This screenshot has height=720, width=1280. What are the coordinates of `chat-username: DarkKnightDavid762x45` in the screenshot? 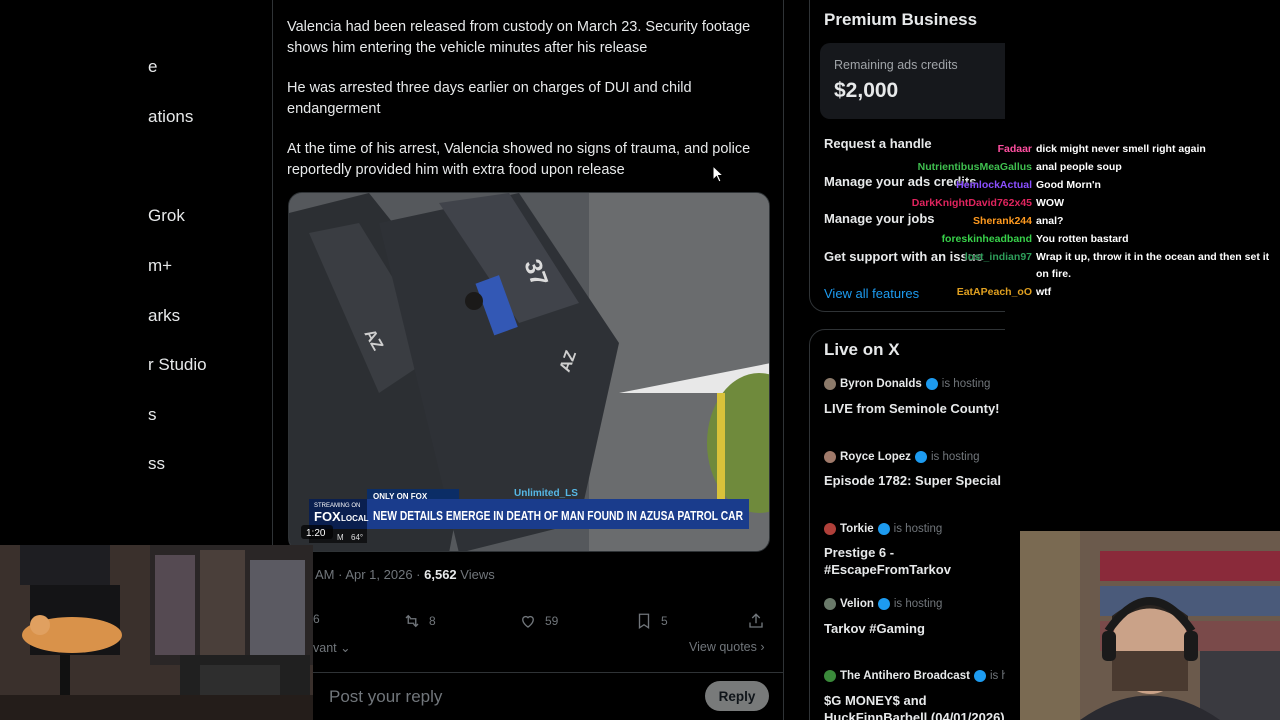 It's located at (971, 203).